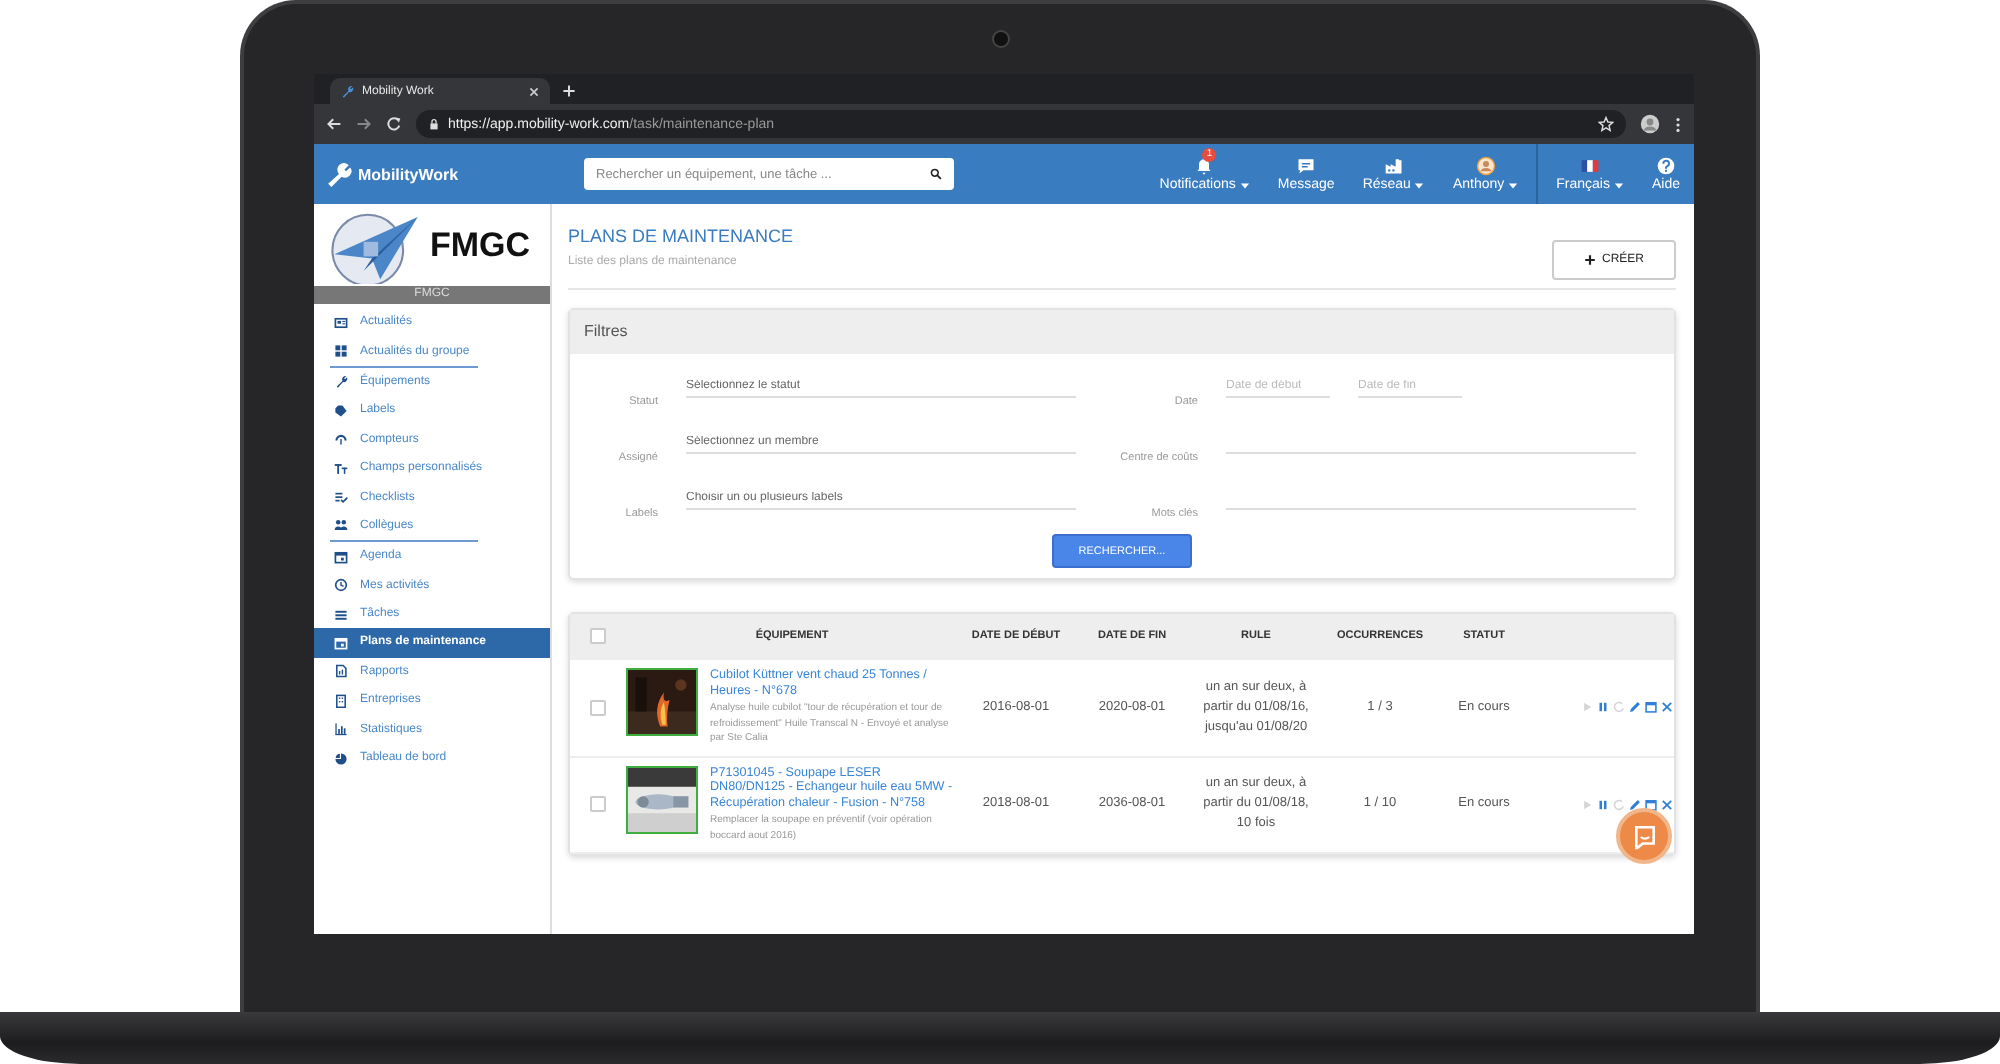  What do you see at coordinates (936, 174) in the screenshot?
I see `search-icon` at bounding box center [936, 174].